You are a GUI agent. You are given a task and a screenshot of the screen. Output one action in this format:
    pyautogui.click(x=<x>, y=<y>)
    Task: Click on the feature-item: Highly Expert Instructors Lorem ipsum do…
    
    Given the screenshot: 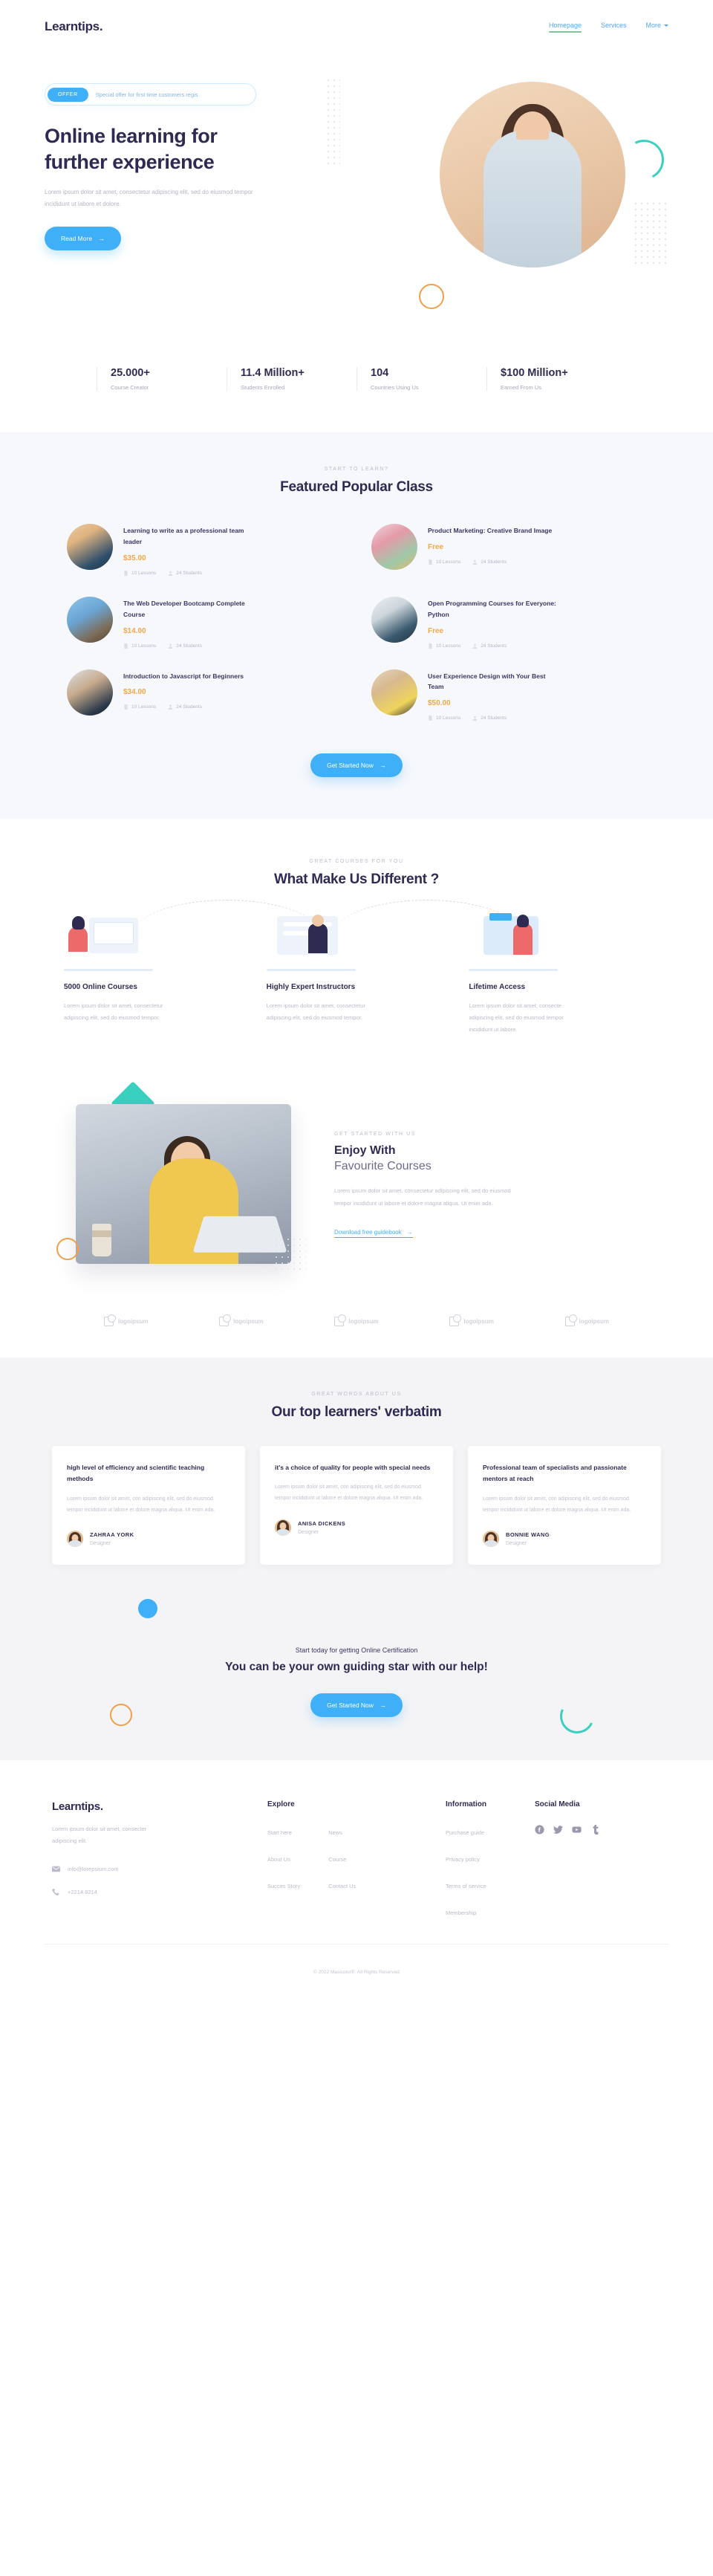 What is the action you would take?
    pyautogui.click(x=356, y=974)
    